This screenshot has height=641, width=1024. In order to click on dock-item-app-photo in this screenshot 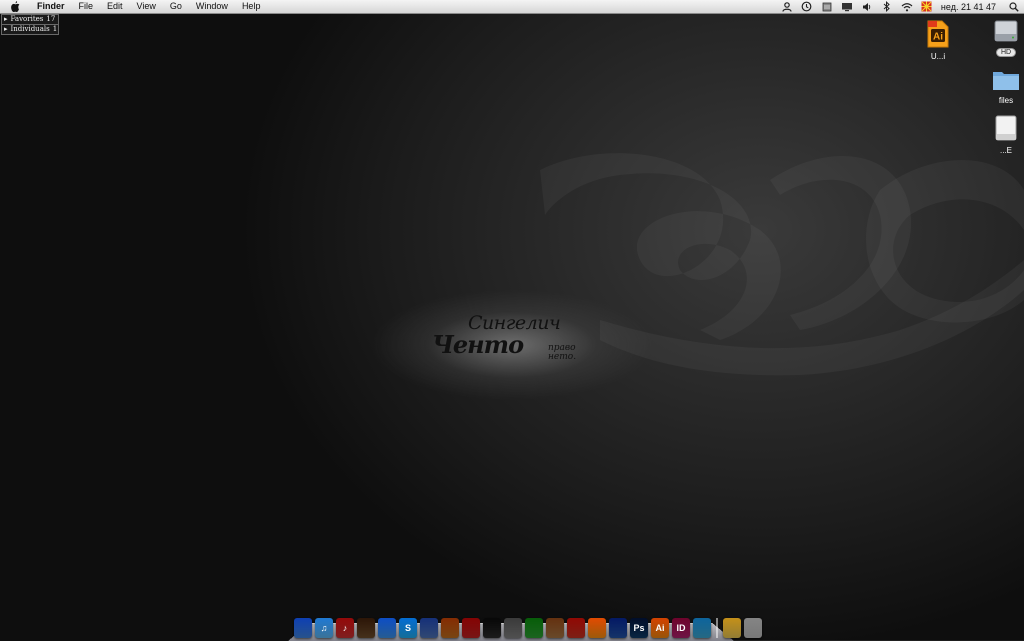, I will do `click(555, 628)`.